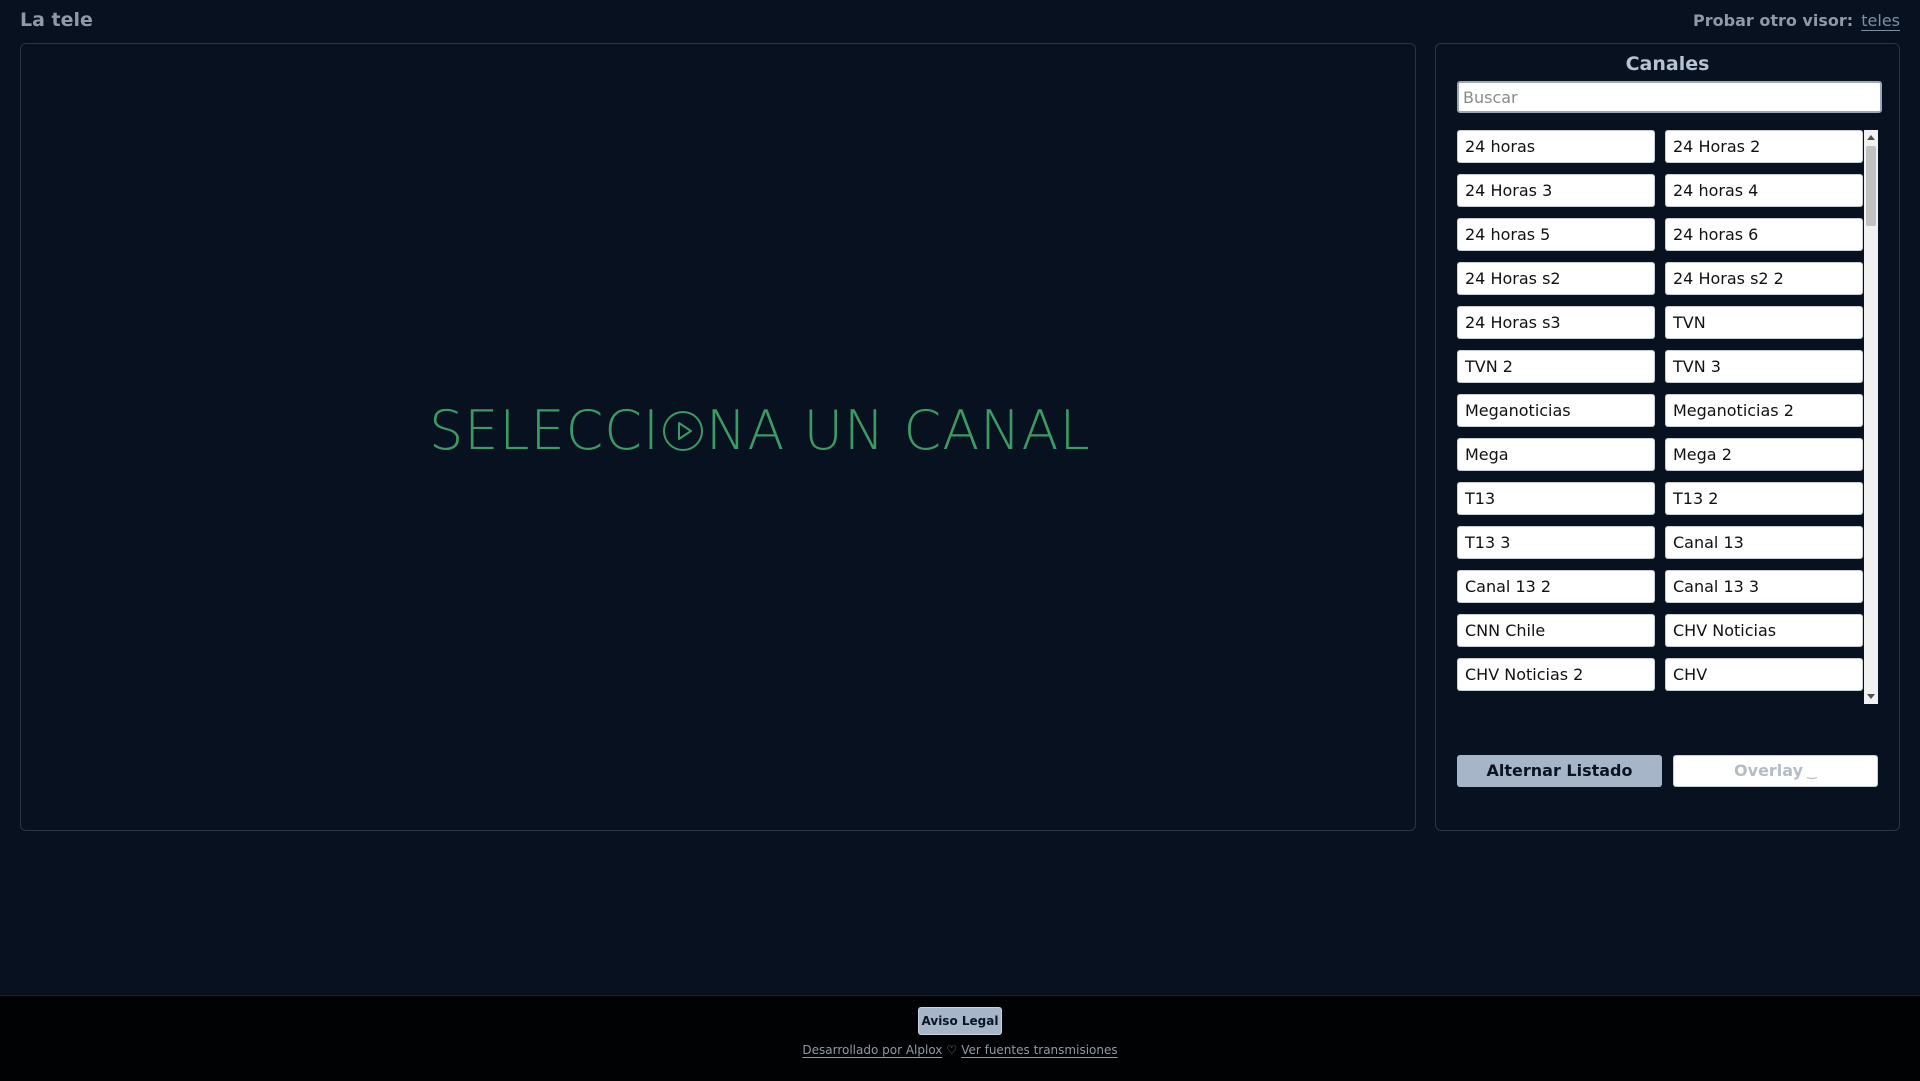 The image size is (1920, 1081). What do you see at coordinates (1764, 322) in the screenshot?
I see `channel-button: TVN` at bounding box center [1764, 322].